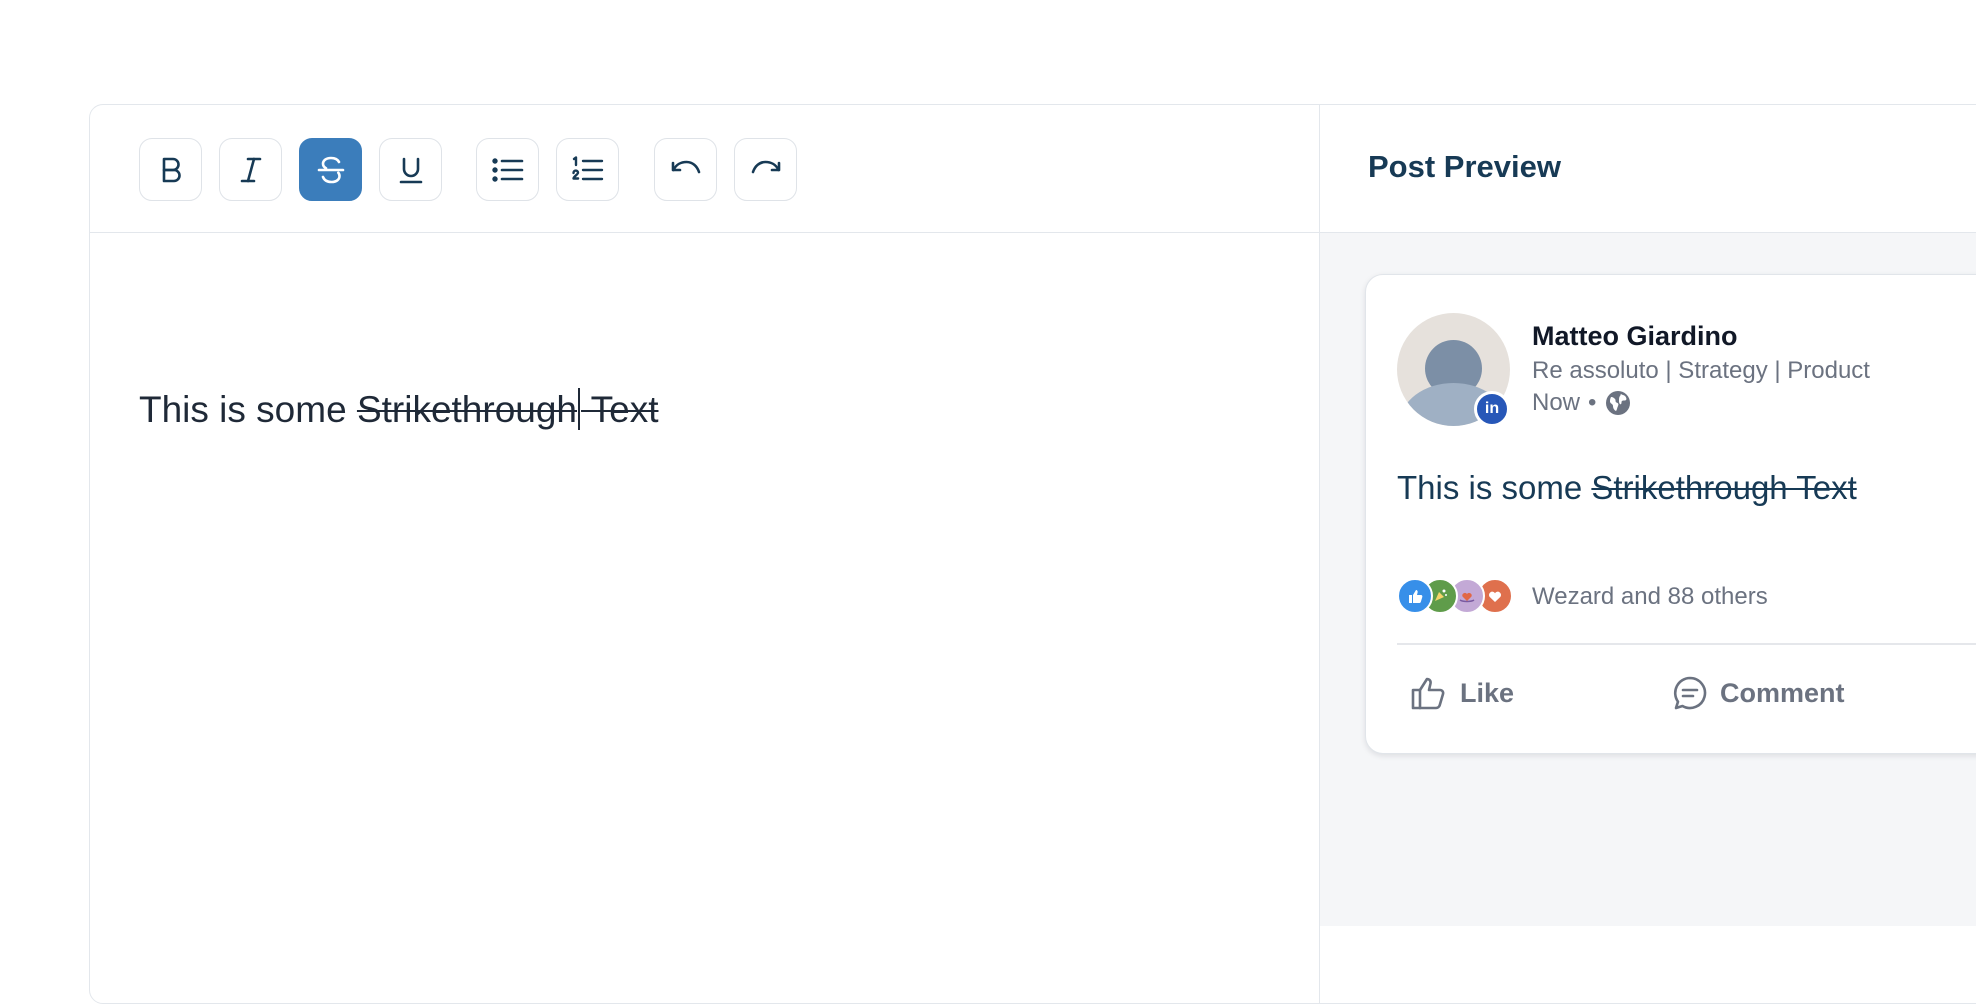  I want to click on reactions-summary: Wezard and 88 others, so click(1650, 597).